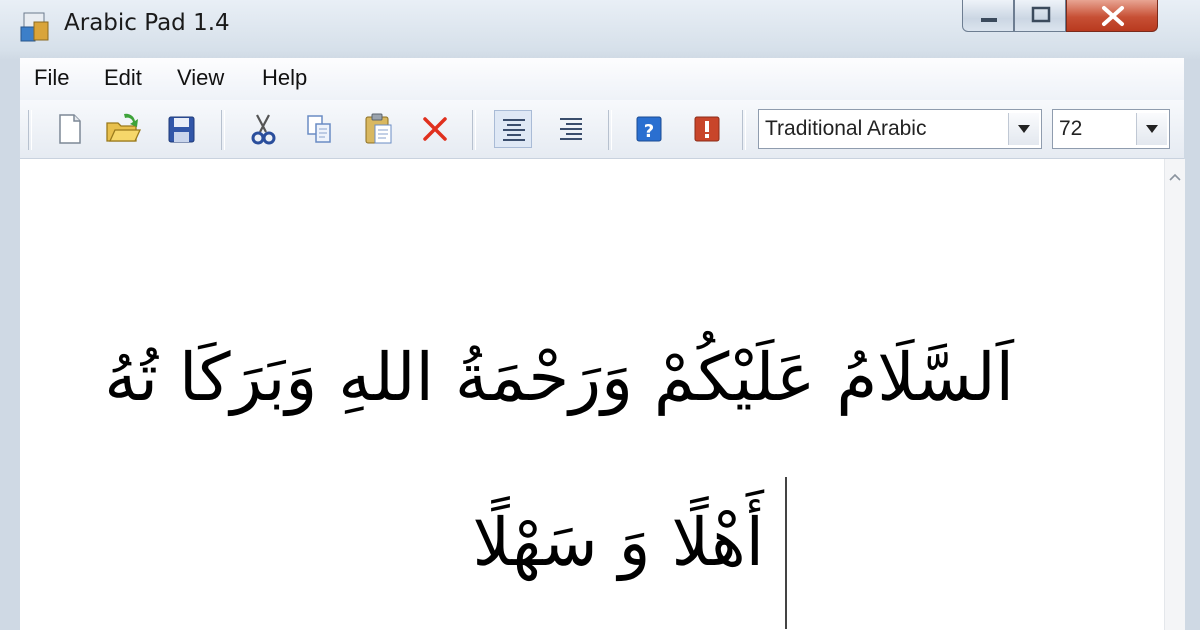 The image size is (1200, 630). What do you see at coordinates (51, 78) in the screenshot?
I see `menu-file: File` at bounding box center [51, 78].